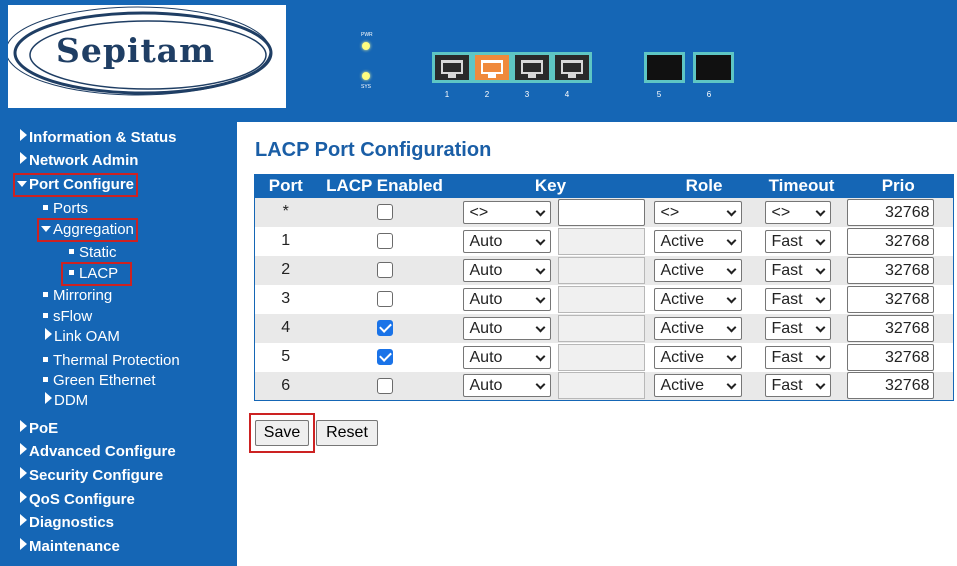 Image resolution: width=957 pixels, height=566 pixels. What do you see at coordinates (801, 186) in the screenshot?
I see `column-header-timeout: Timeout` at bounding box center [801, 186].